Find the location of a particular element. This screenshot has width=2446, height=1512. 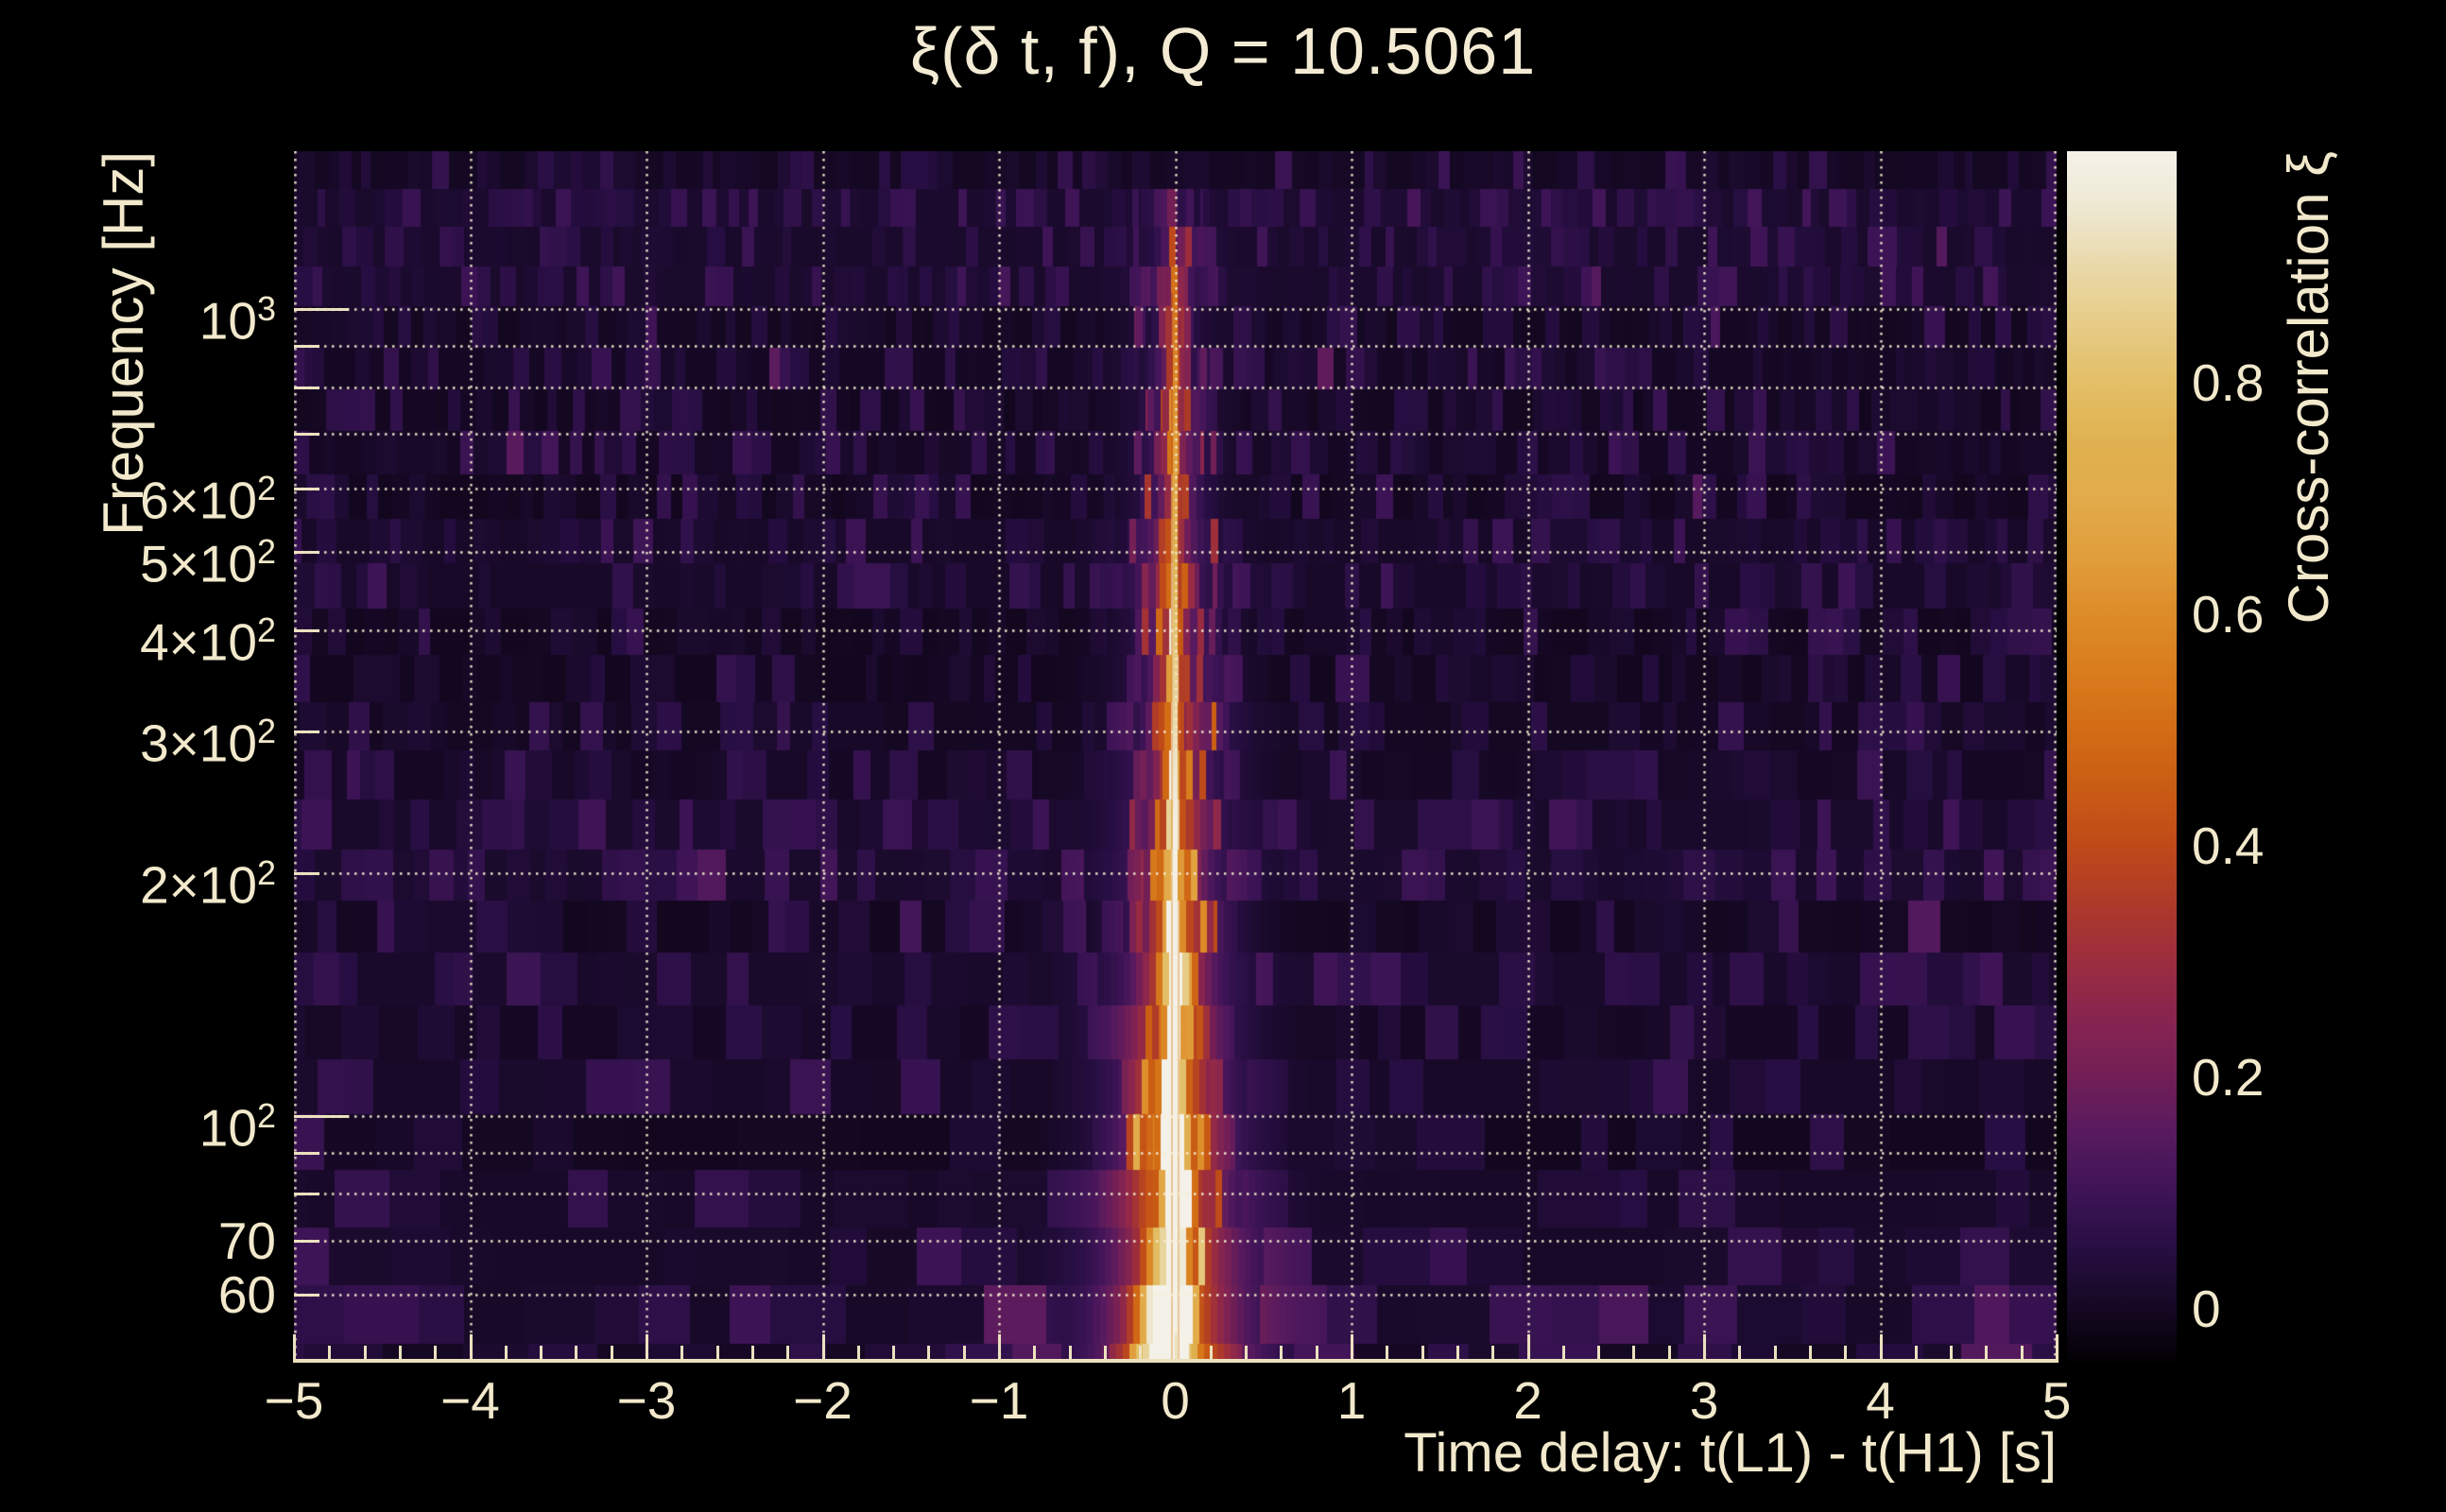

x-tick-label: −3 is located at coordinates (646, 1400).